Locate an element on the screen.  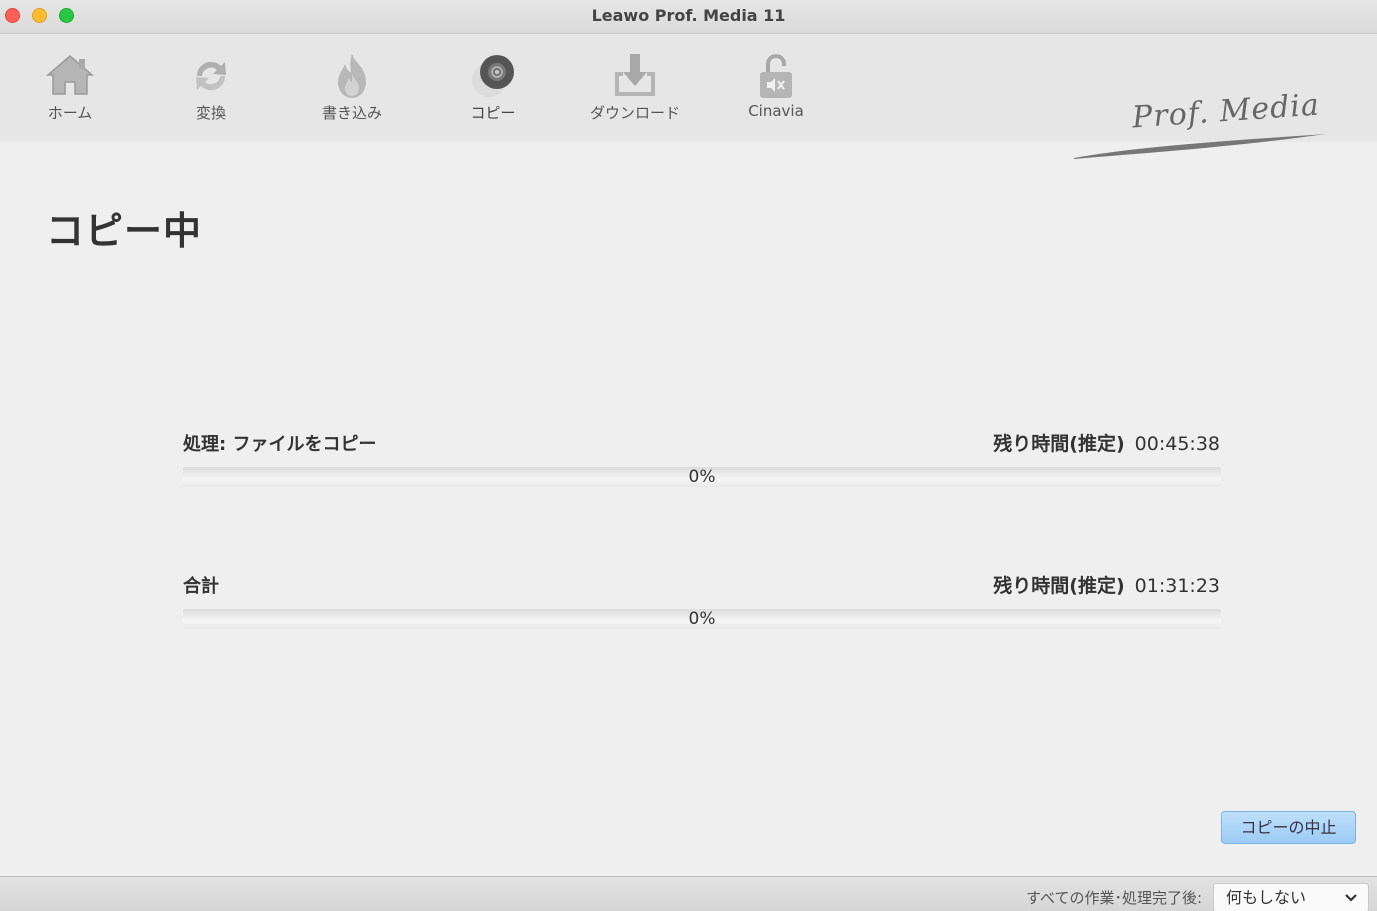
brand-swoosh is located at coordinates (1200, 146).